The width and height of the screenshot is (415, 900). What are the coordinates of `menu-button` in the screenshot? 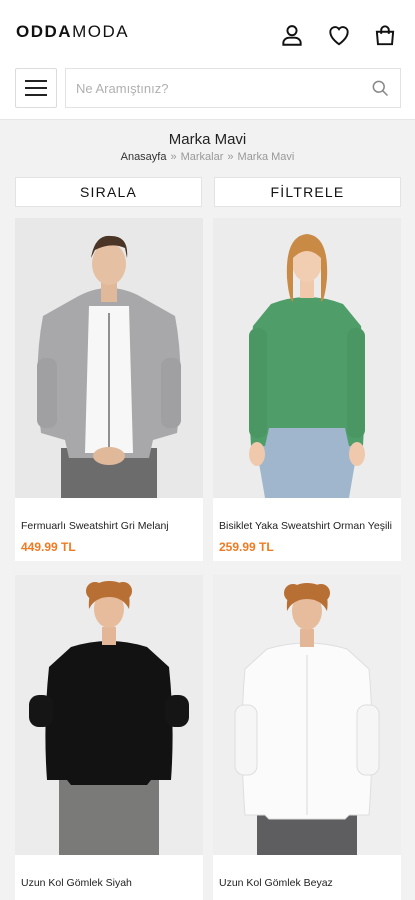 It's located at (36, 88).